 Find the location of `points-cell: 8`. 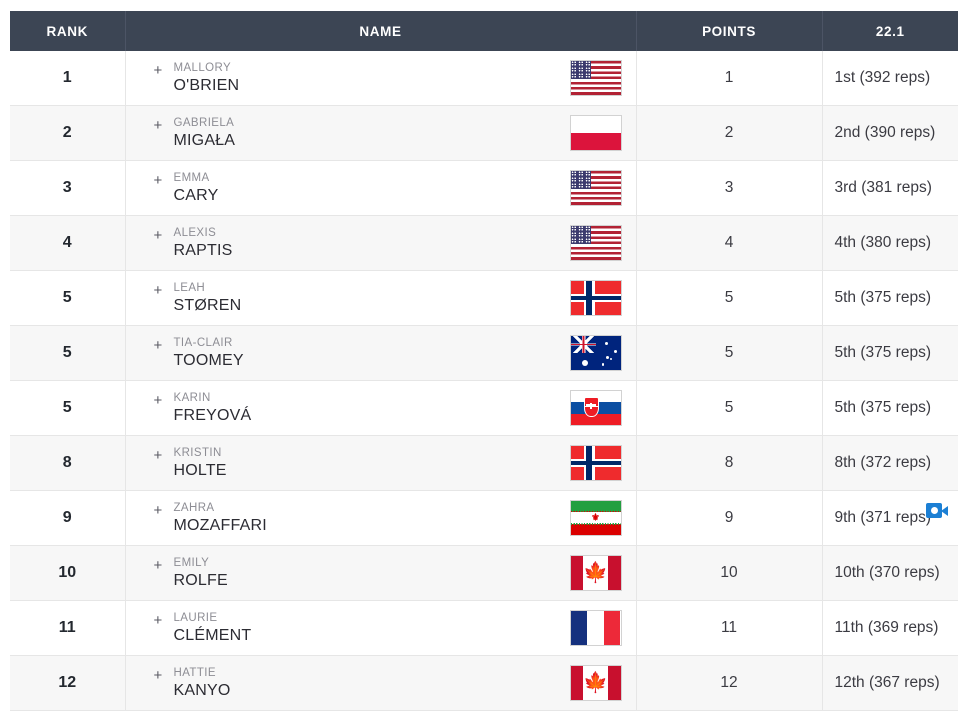

points-cell: 8 is located at coordinates (729, 463).